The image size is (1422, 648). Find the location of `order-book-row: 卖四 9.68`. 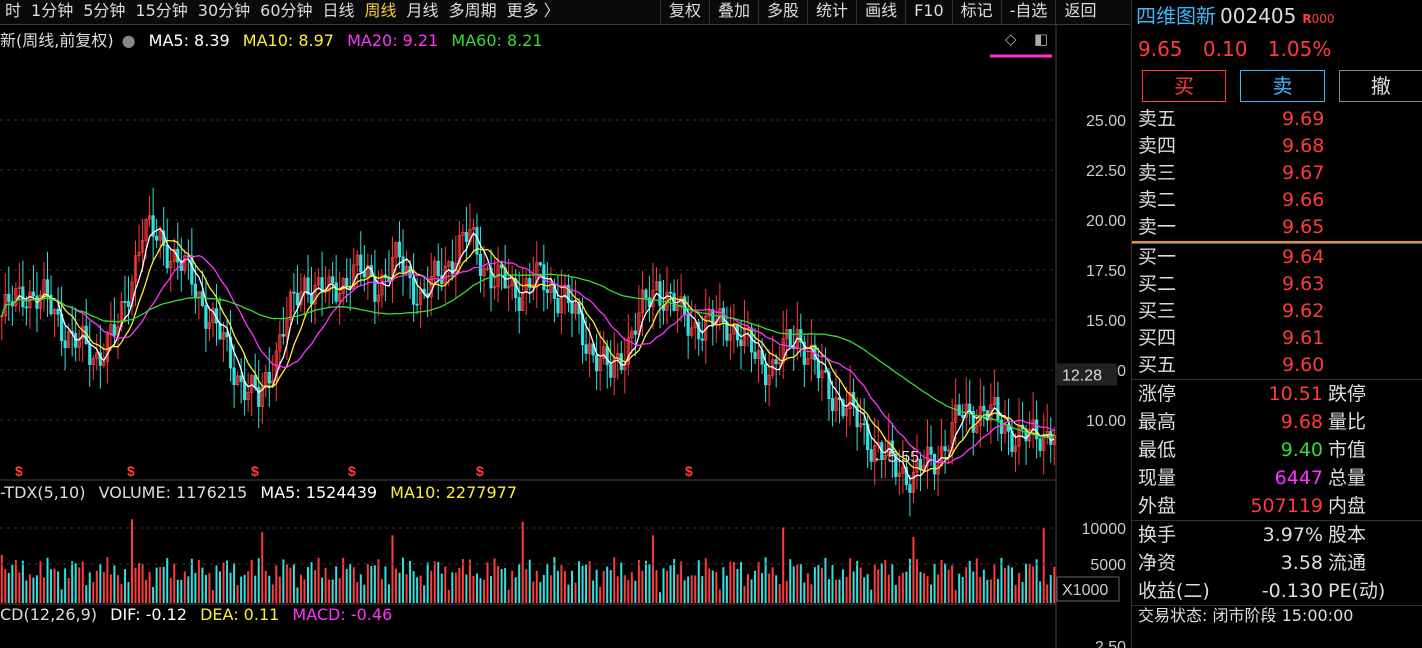

order-book-row: 卖四 9.68 is located at coordinates (1277, 146).